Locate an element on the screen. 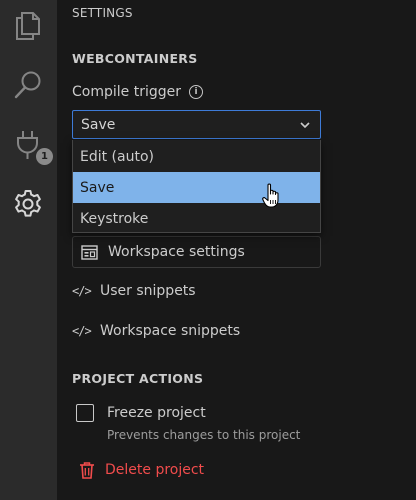  workspace-settings-button: Workspace settings is located at coordinates (196, 252).